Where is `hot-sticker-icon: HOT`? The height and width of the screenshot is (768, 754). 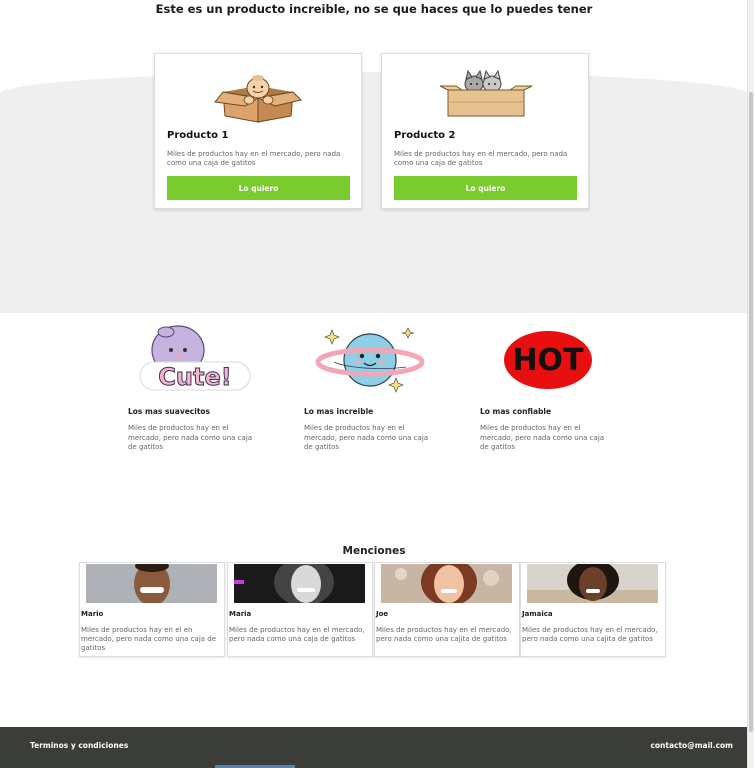 hot-sticker-icon: HOT is located at coordinates (550, 359).